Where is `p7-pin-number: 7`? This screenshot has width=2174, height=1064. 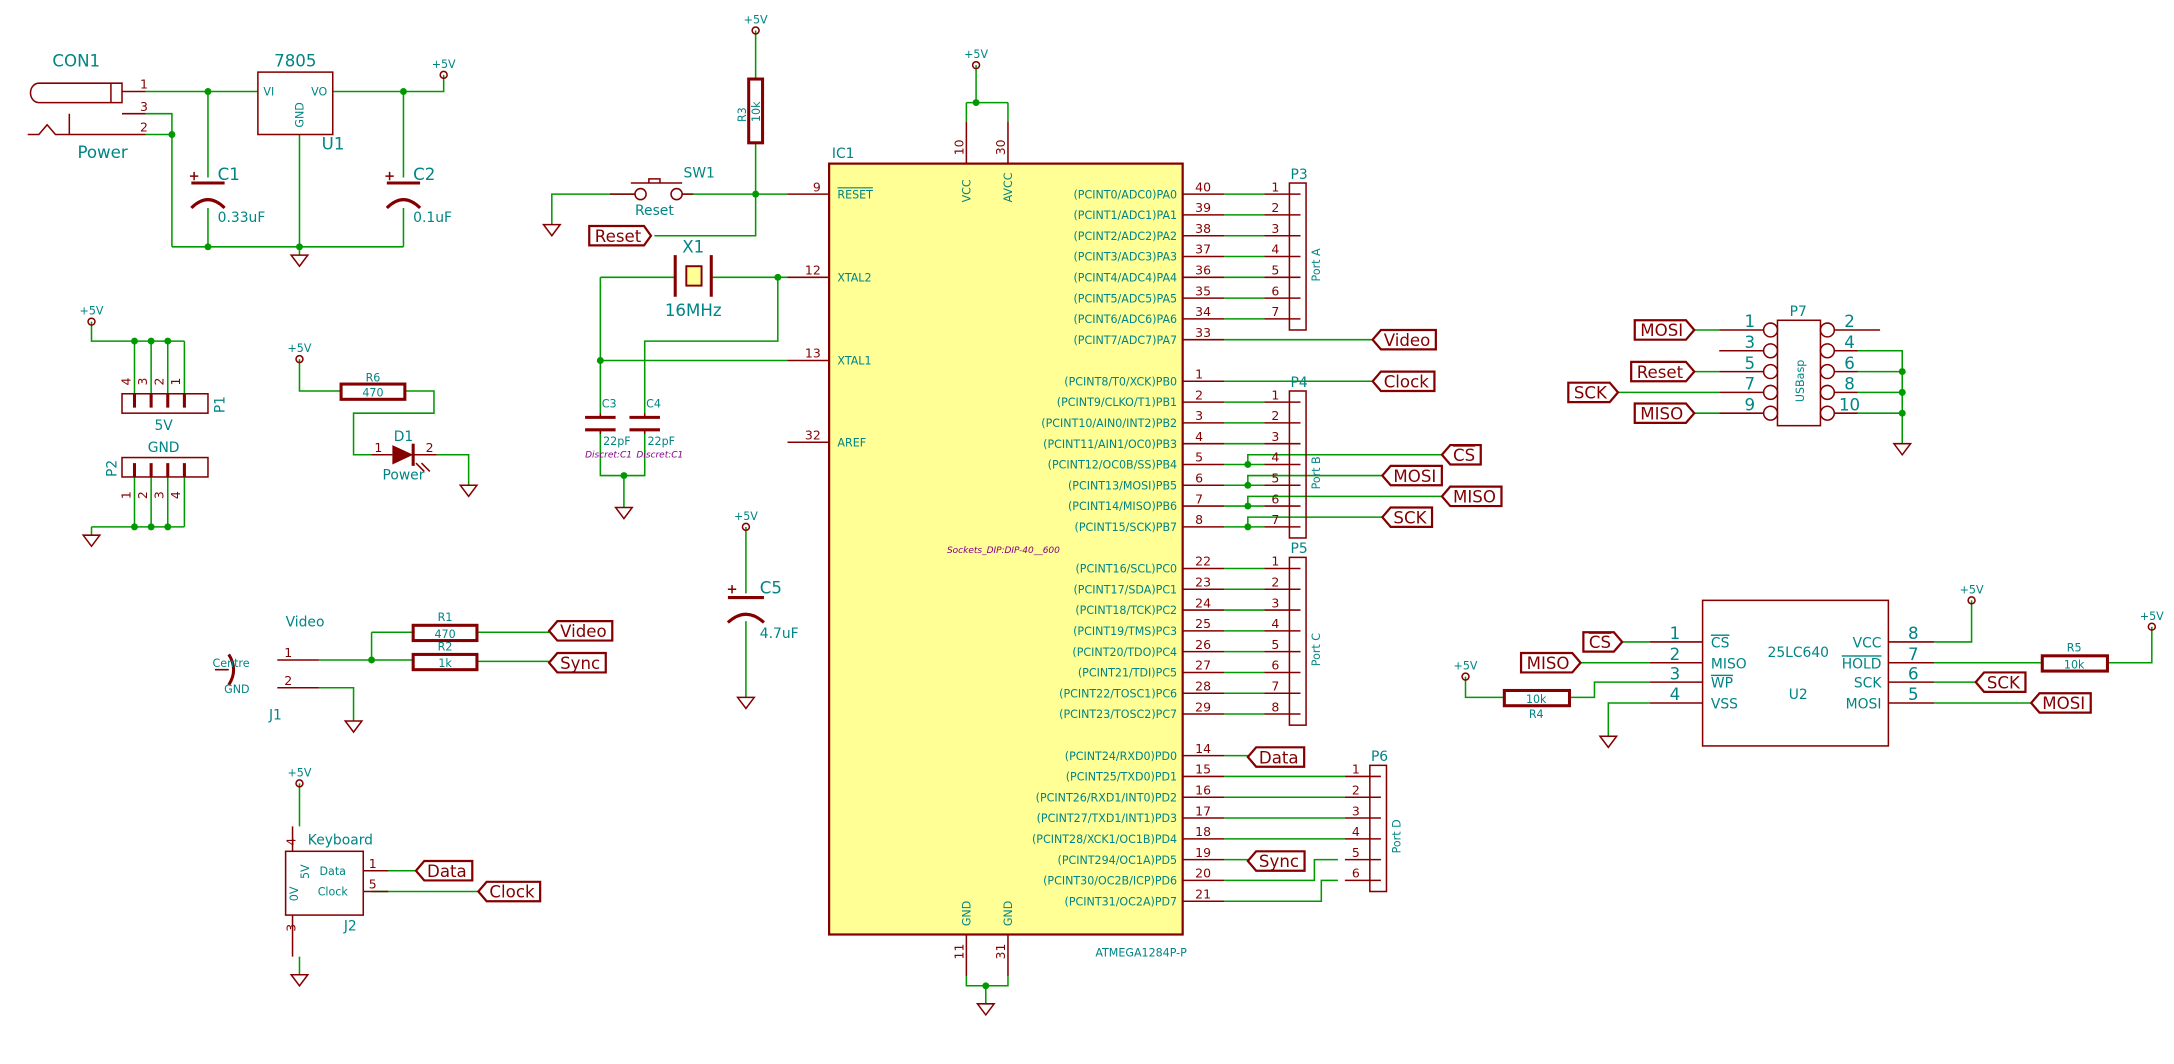
p7-pin-number: 7 is located at coordinates (1749, 384).